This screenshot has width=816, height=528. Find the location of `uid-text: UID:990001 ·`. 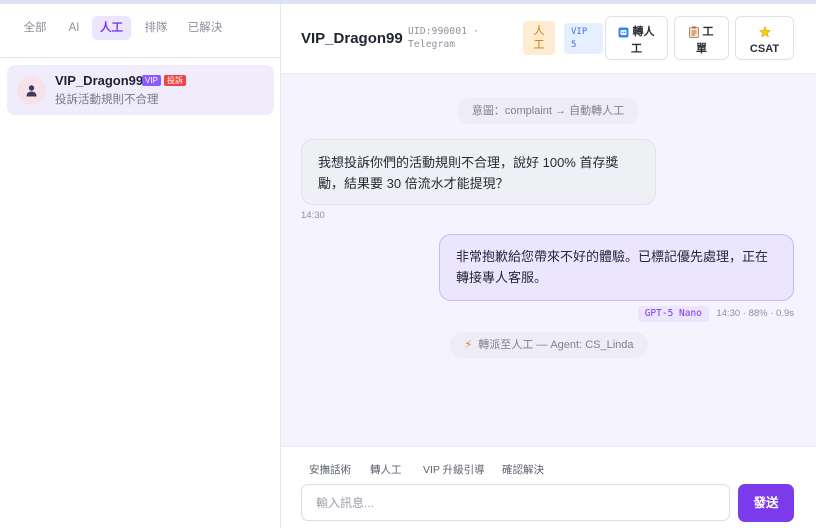

uid-text: UID:990001 · is located at coordinates (444, 31).